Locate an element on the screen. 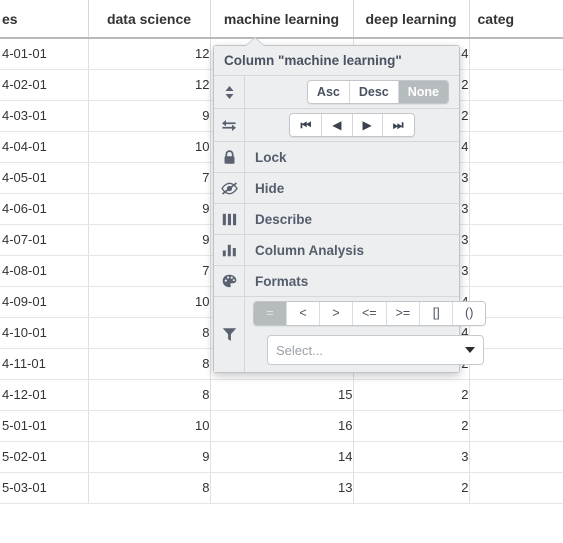  cell-dates: 4-02-01 is located at coordinates (44, 85).